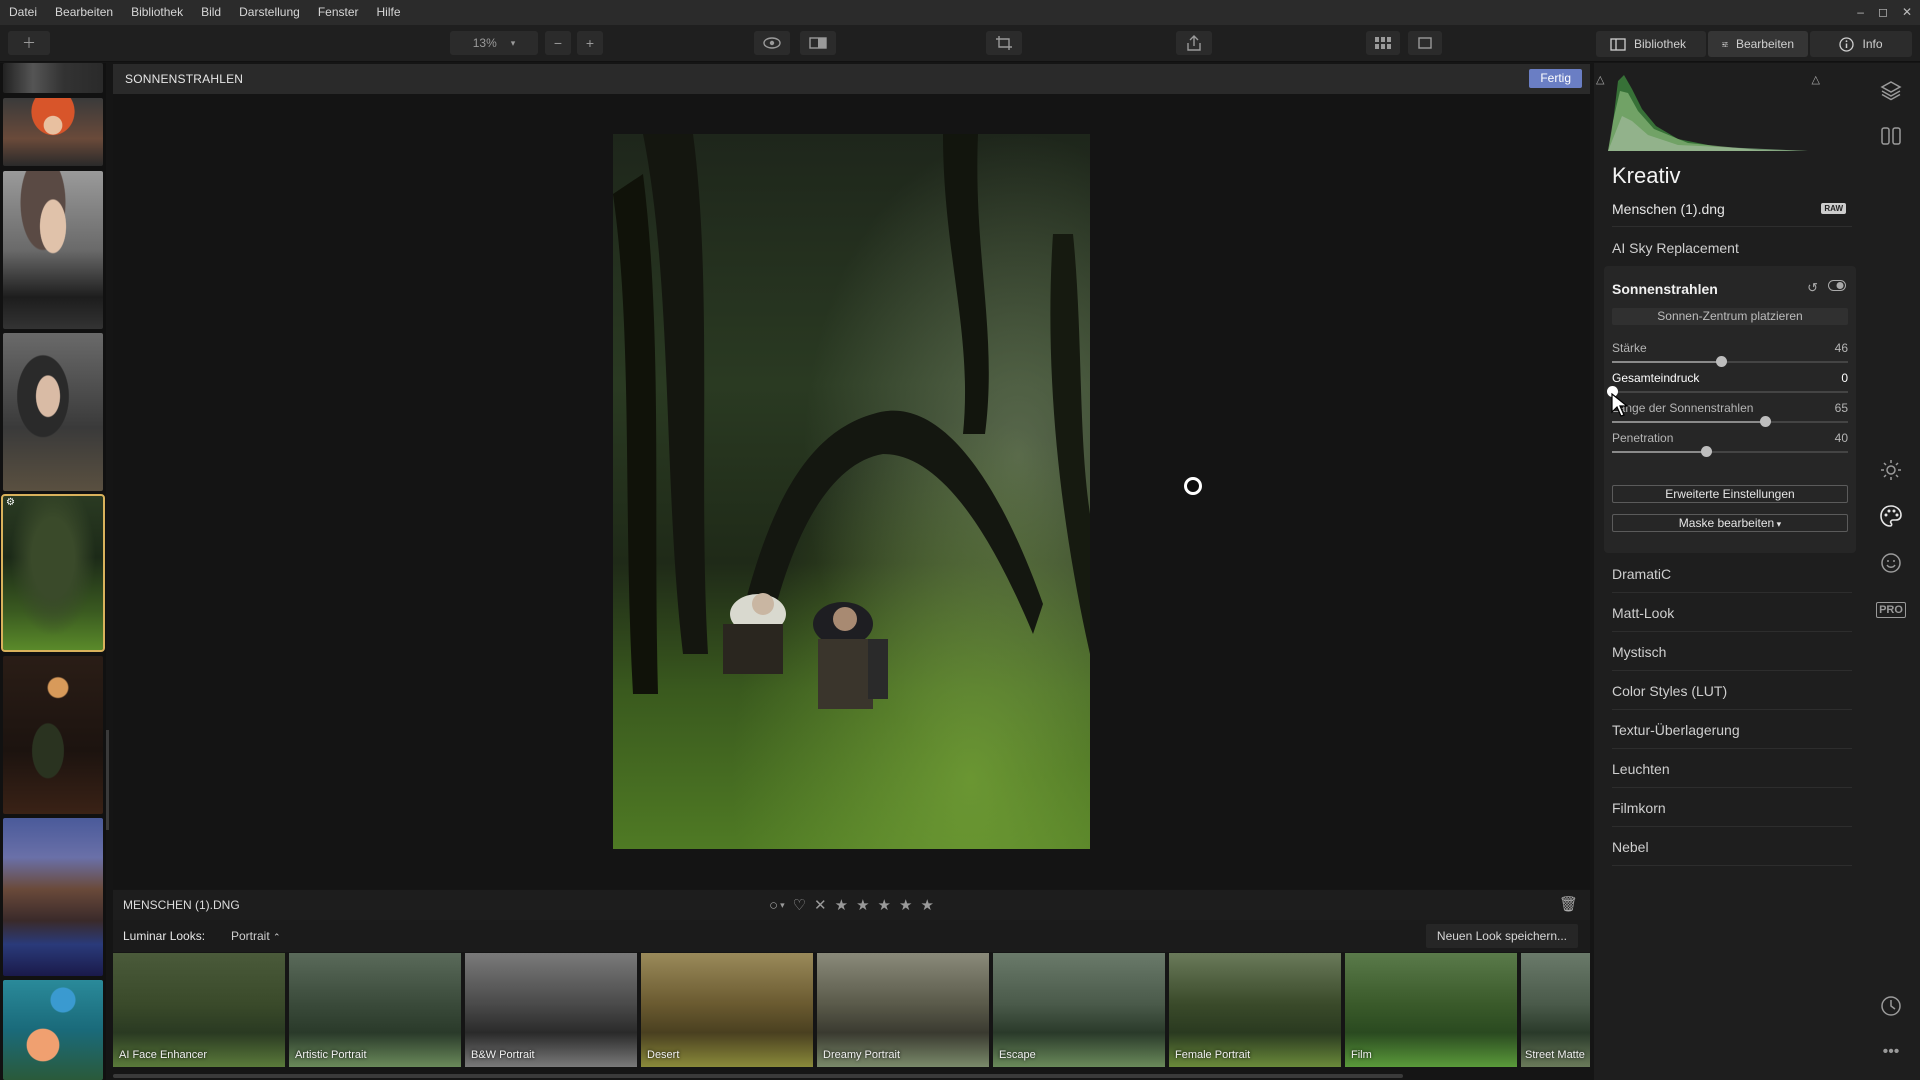 The image size is (1920, 1080). What do you see at coordinates (1383, 43) in the screenshot?
I see `grid-view-button` at bounding box center [1383, 43].